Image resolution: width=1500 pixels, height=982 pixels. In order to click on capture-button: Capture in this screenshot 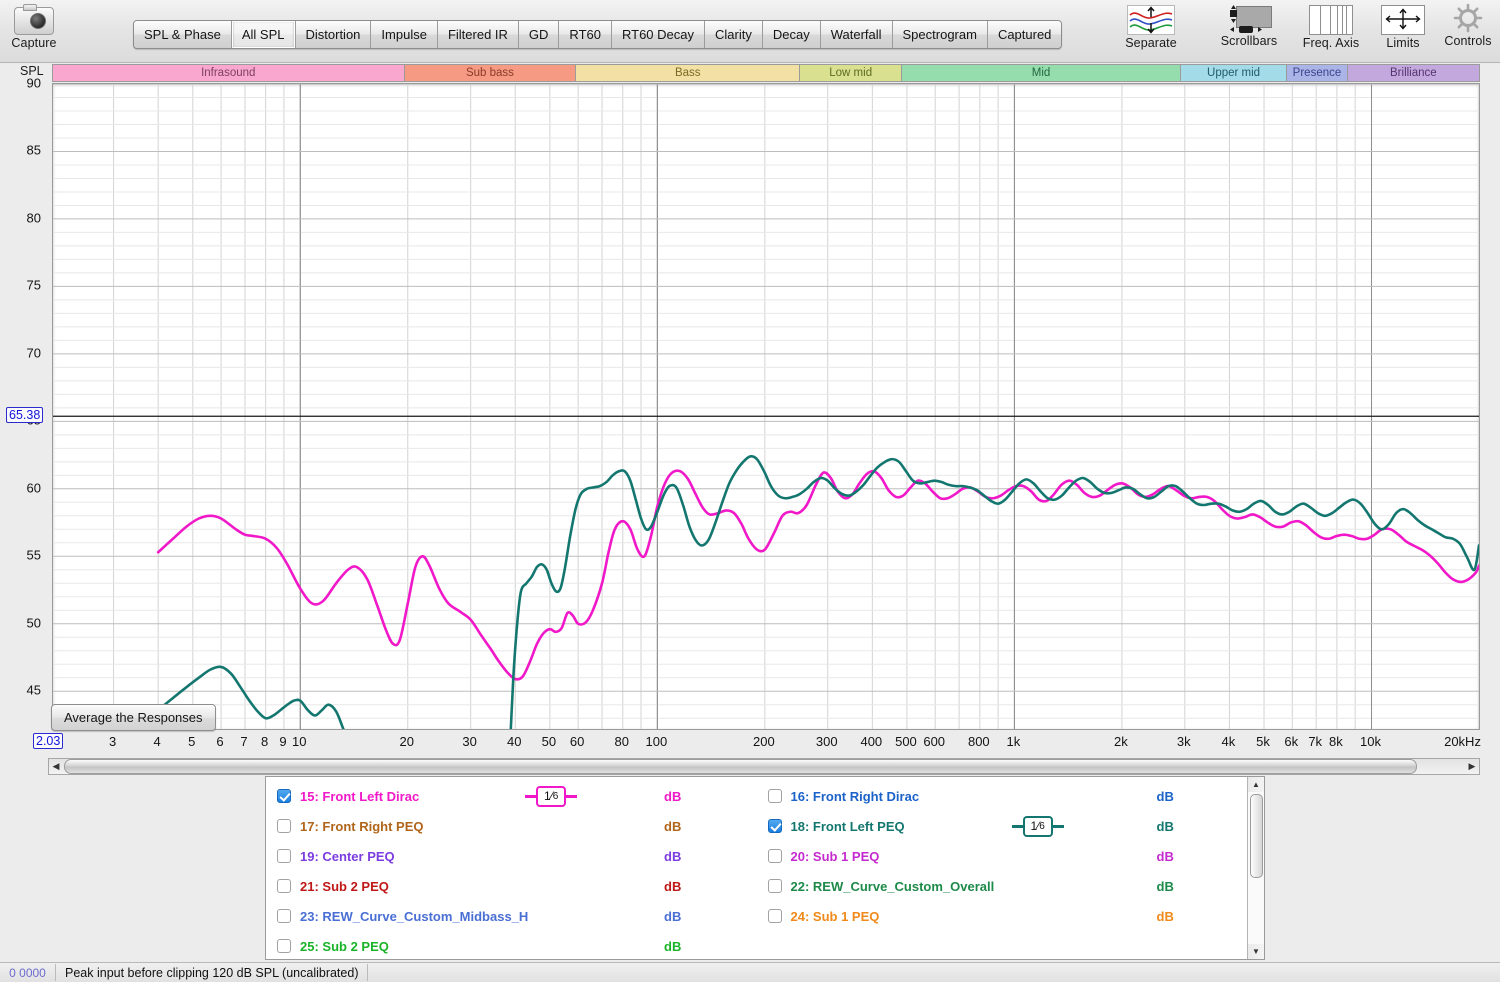, I will do `click(34, 27)`.